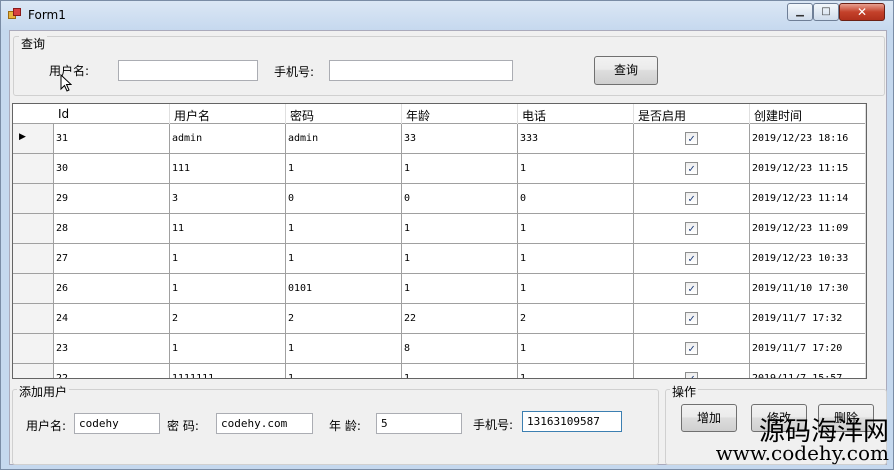 The width and height of the screenshot is (894, 470). Describe the element at coordinates (228, 169) in the screenshot. I see `cell-username: 111` at that location.